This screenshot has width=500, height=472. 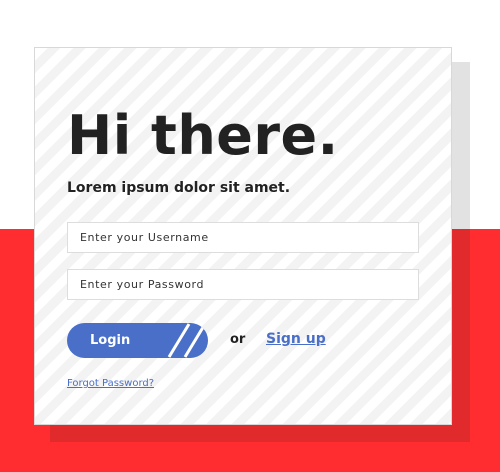 I want to click on login-button-label: Login, so click(x=110, y=340).